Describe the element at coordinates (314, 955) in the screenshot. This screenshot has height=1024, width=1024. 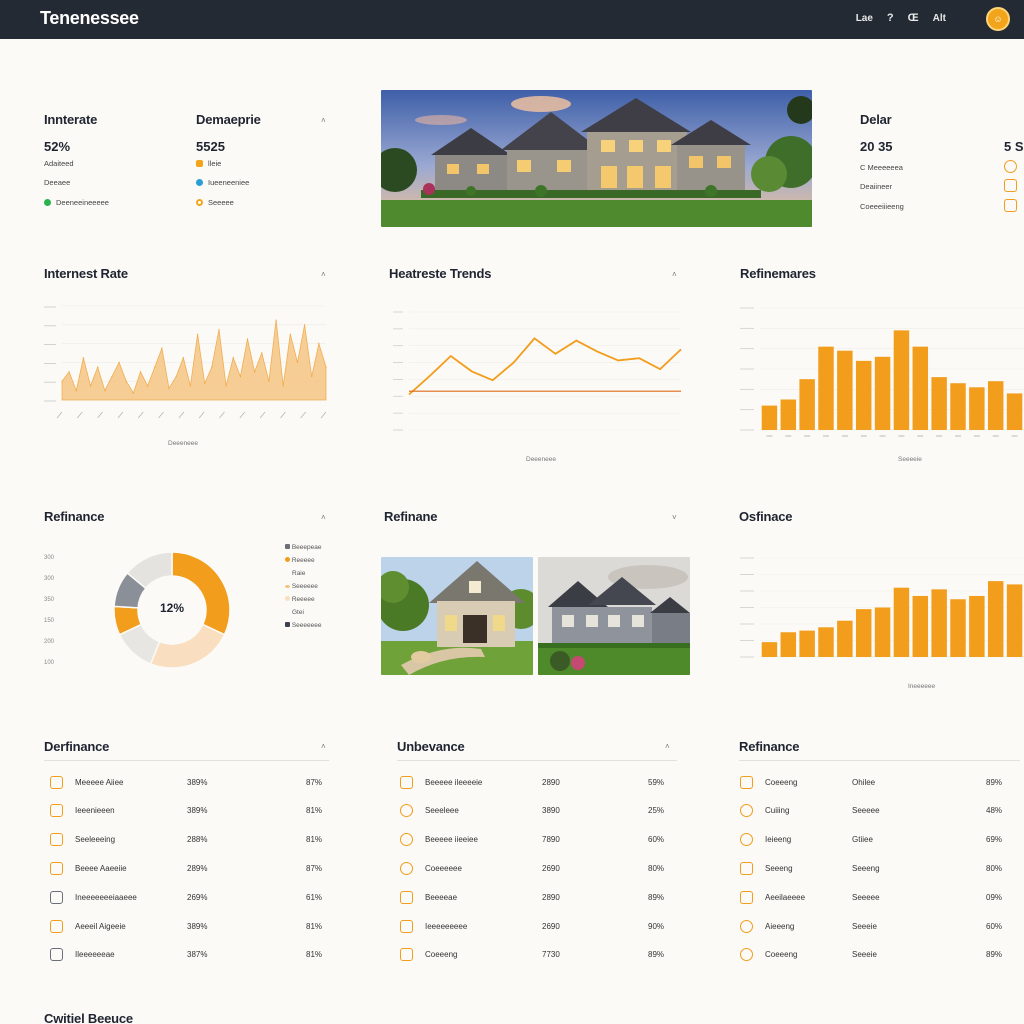
I see `row-percent: 81%` at that location.